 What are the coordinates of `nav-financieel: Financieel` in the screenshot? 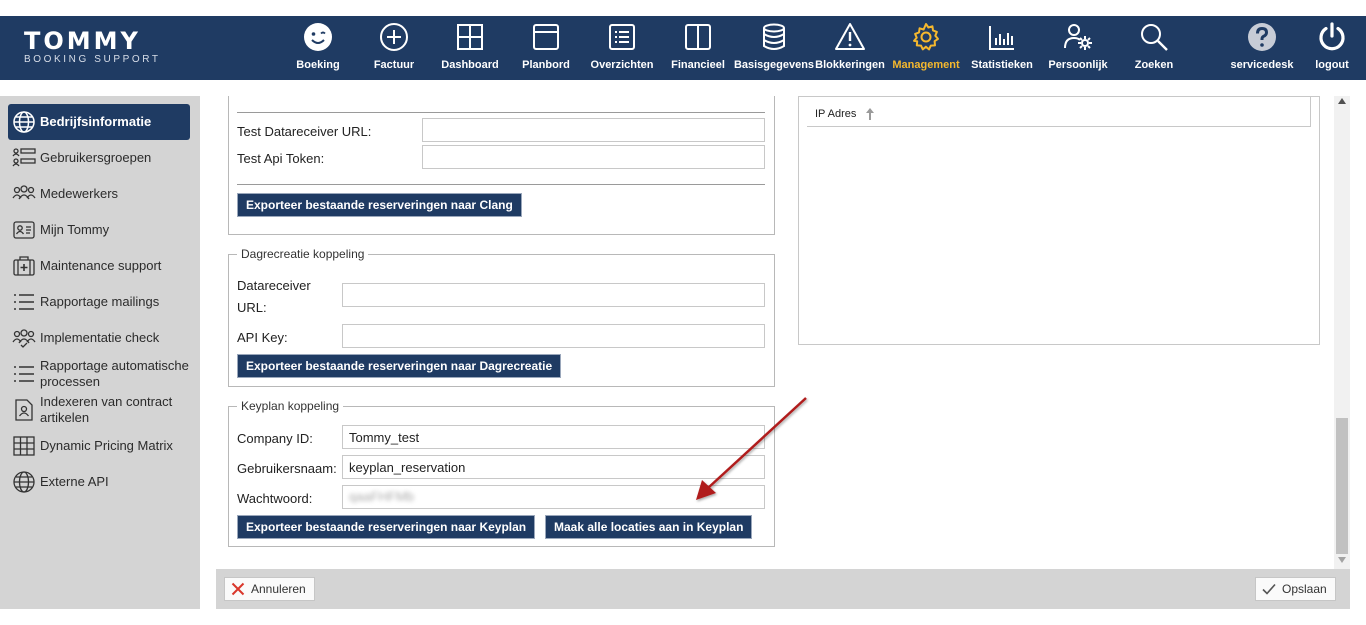 It's located at (698, 48).